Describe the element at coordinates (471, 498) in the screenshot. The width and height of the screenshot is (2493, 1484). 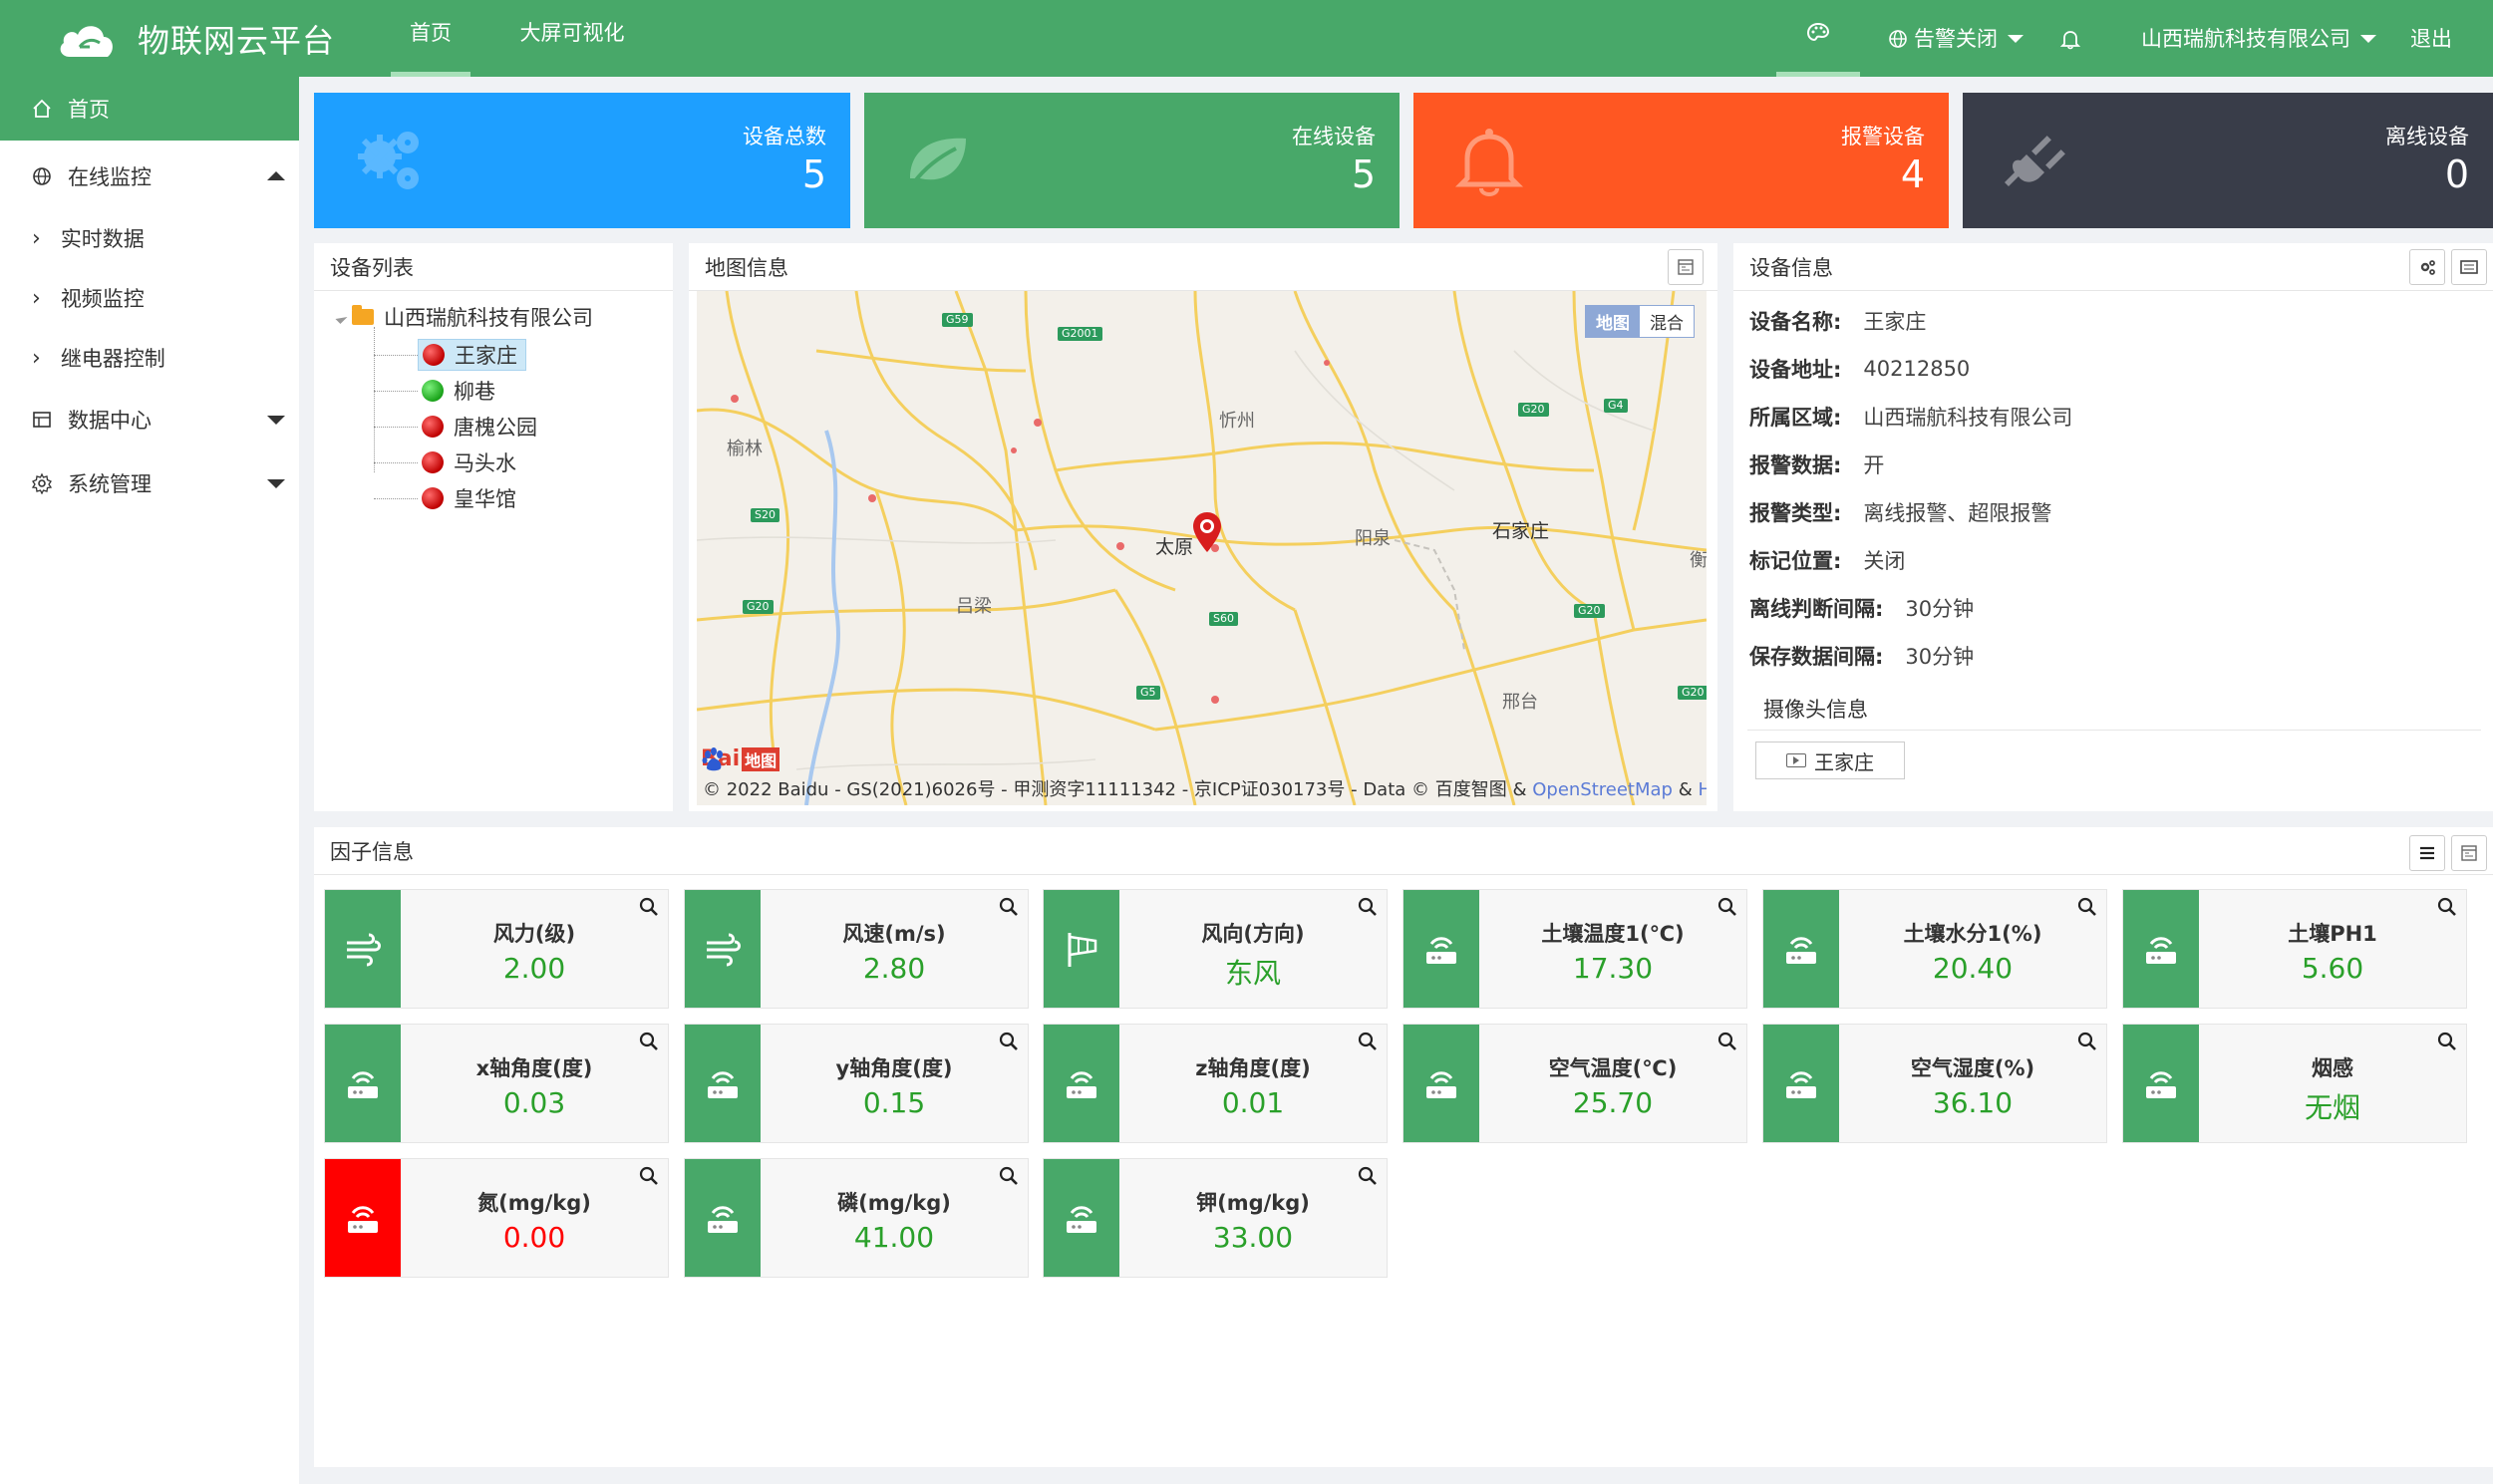
I see `tree-node-device: 皇华馆` at that location.